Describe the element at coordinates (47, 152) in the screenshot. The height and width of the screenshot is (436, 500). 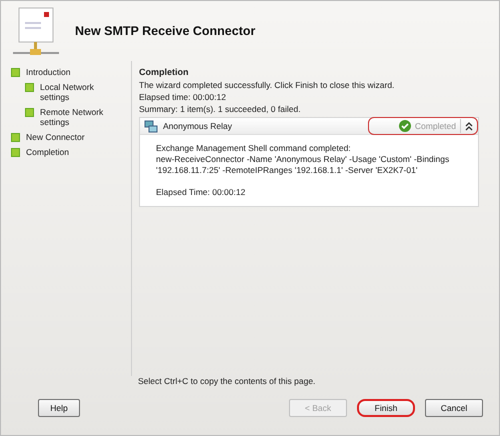
I see `step-label: Completion` at that location.